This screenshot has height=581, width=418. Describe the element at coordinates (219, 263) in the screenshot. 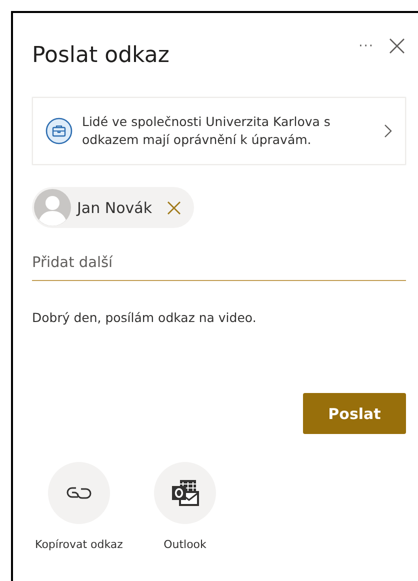

I see `add-recipient-field: Přidat další` at that location.